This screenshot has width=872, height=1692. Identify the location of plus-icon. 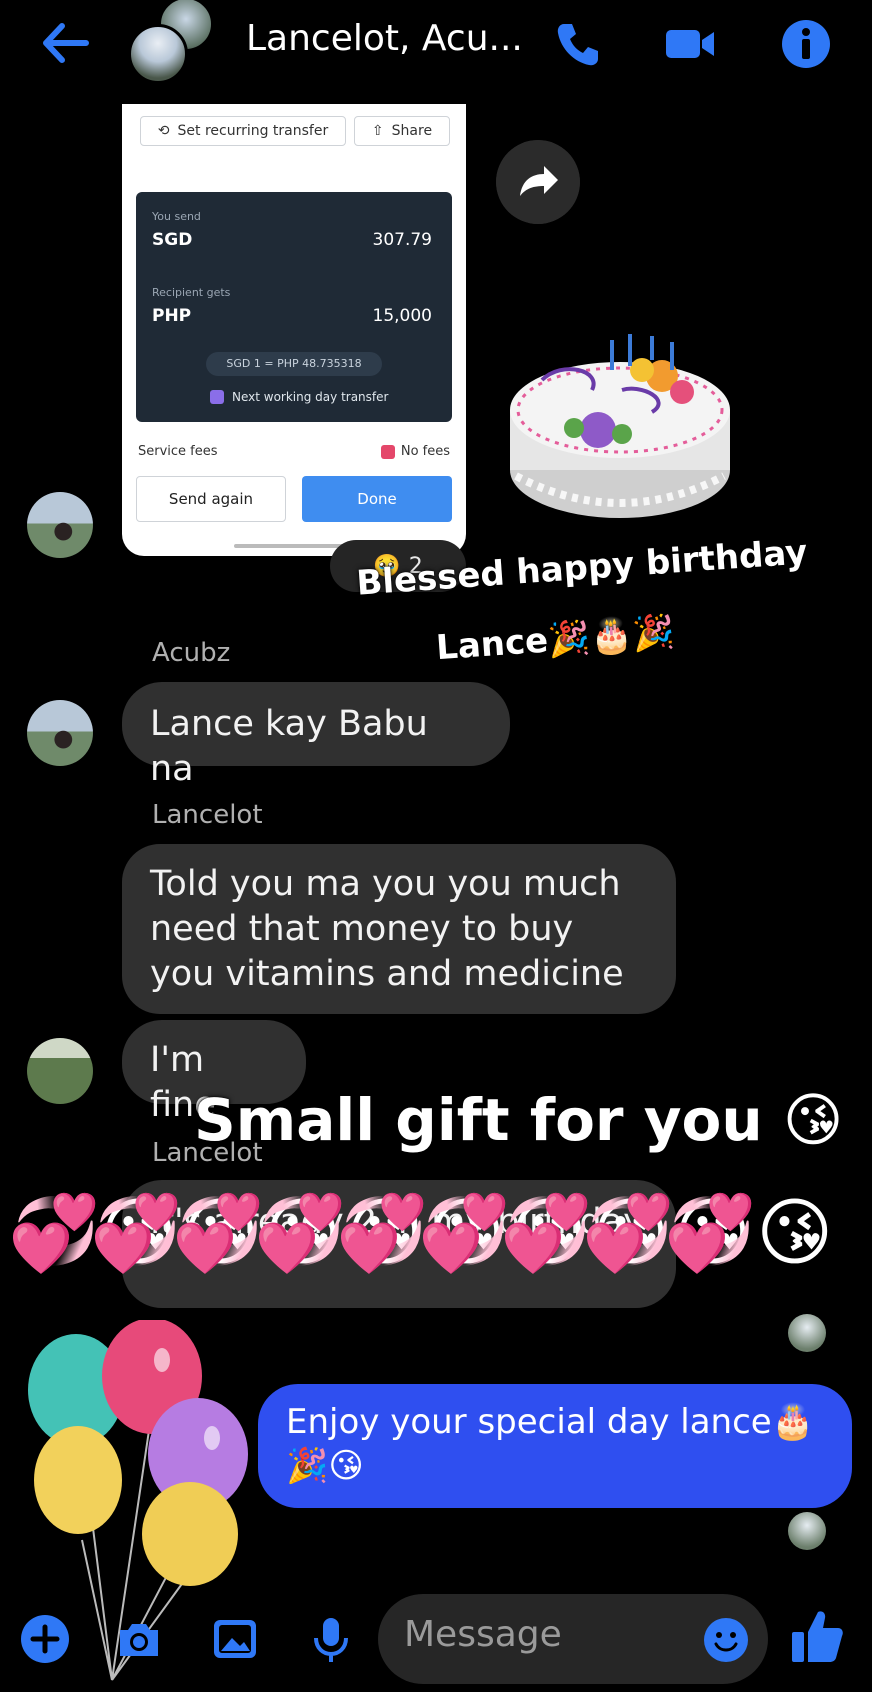
(45, 1639).